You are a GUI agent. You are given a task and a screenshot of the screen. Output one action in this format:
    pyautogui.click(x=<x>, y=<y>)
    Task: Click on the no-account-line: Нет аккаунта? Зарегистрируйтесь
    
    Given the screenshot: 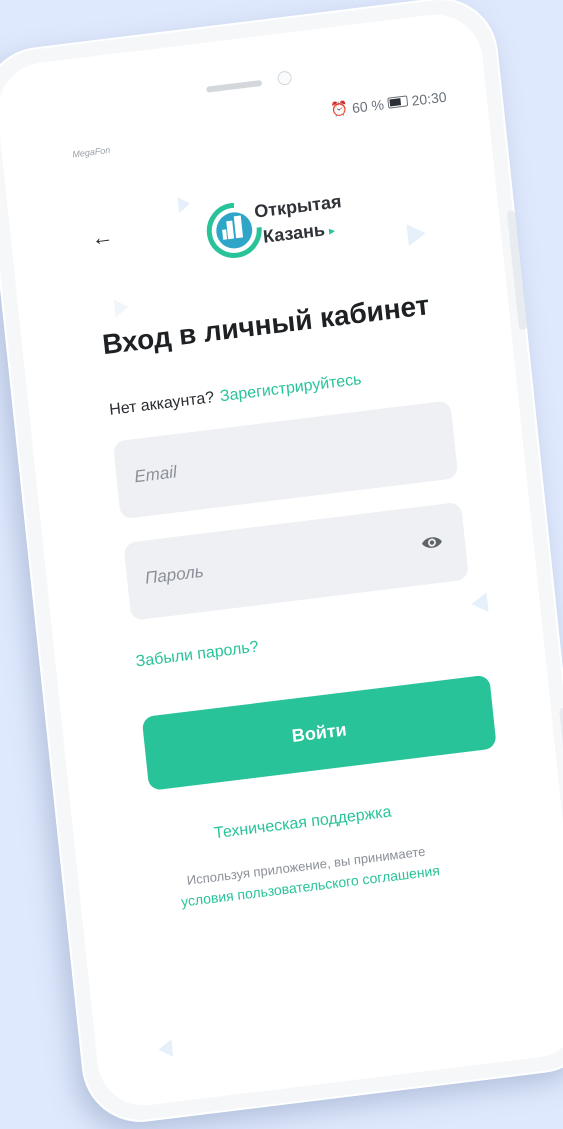 What is the action you would take?
    pyautogui.click(x=235, y=395)
    